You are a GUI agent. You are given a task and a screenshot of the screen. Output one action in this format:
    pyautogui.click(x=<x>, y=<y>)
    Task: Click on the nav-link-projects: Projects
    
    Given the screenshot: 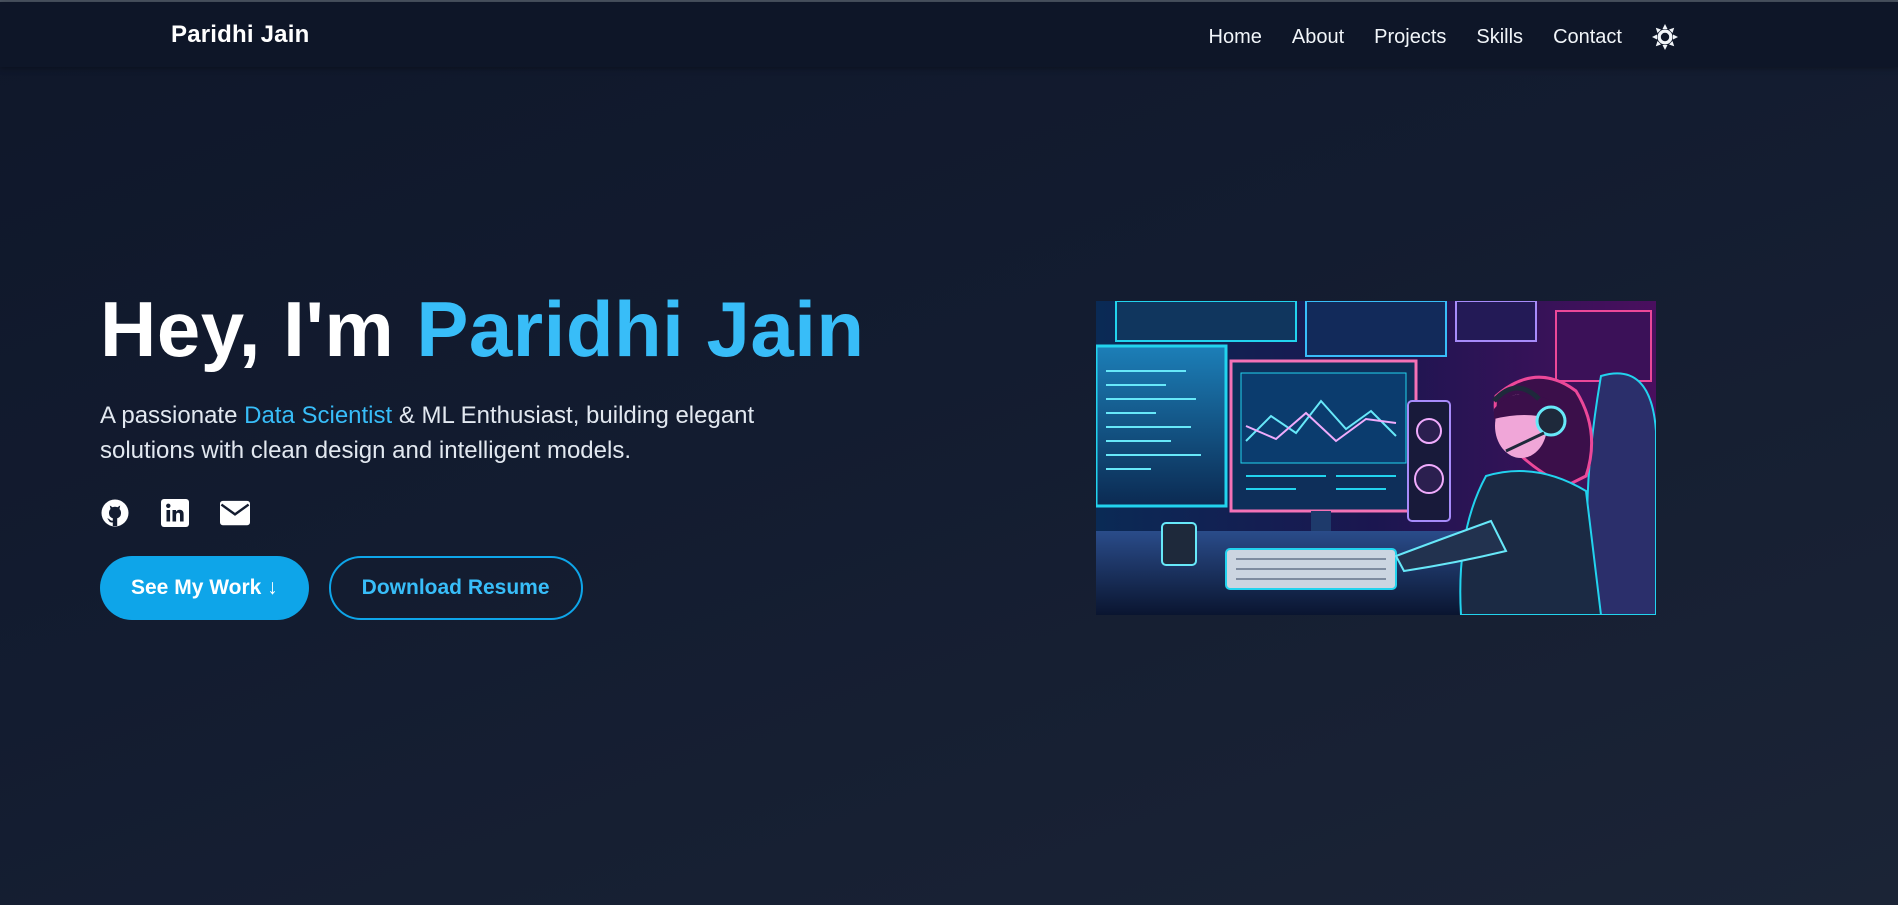 What is the action you would take?
    pyautogui.click(x=1410, y=37)
    